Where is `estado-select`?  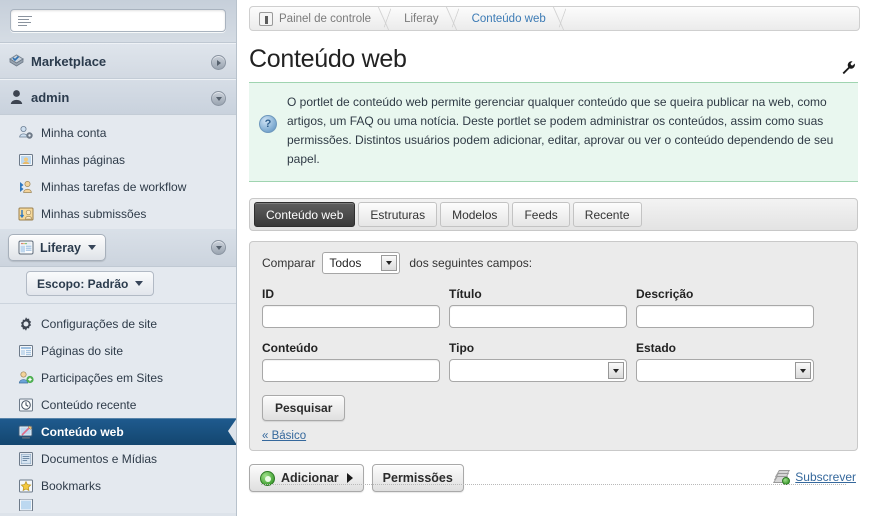 estado-select is located at coordinates (725, 370).